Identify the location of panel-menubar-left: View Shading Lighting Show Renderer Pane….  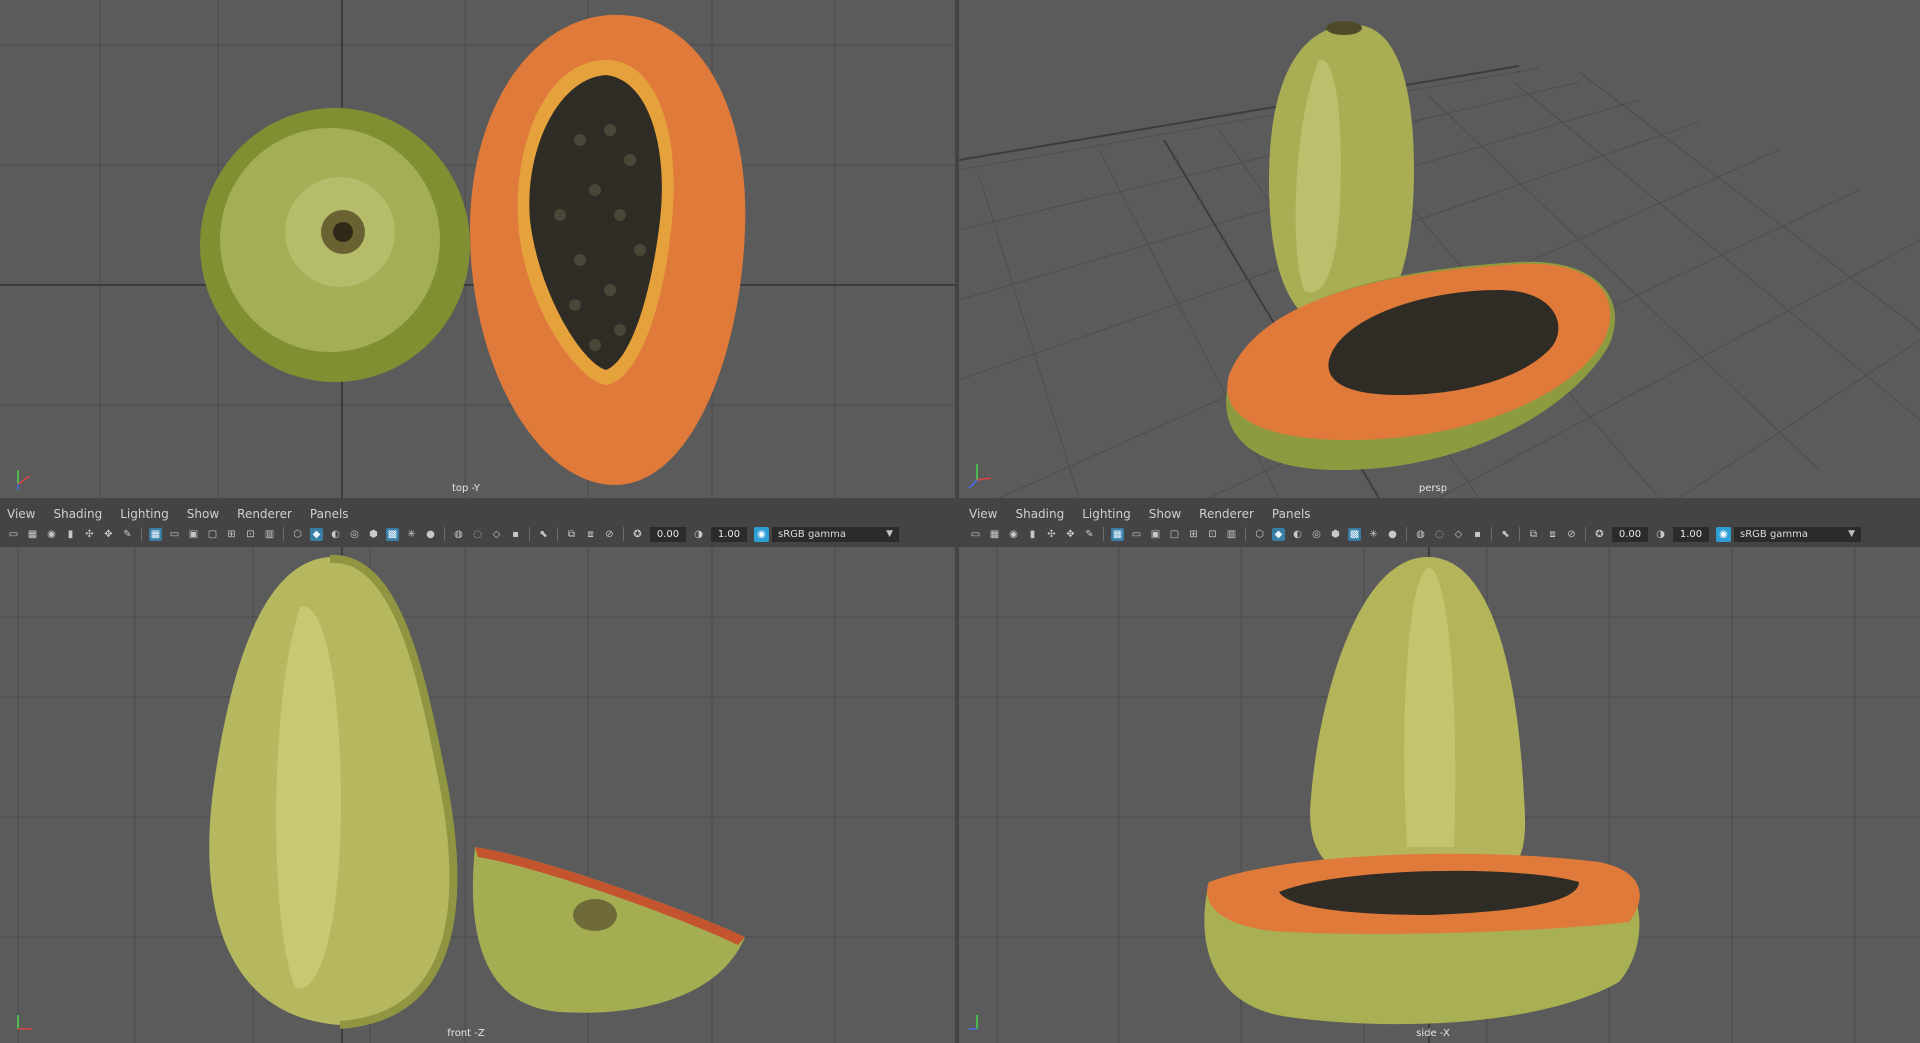
(477, 514).